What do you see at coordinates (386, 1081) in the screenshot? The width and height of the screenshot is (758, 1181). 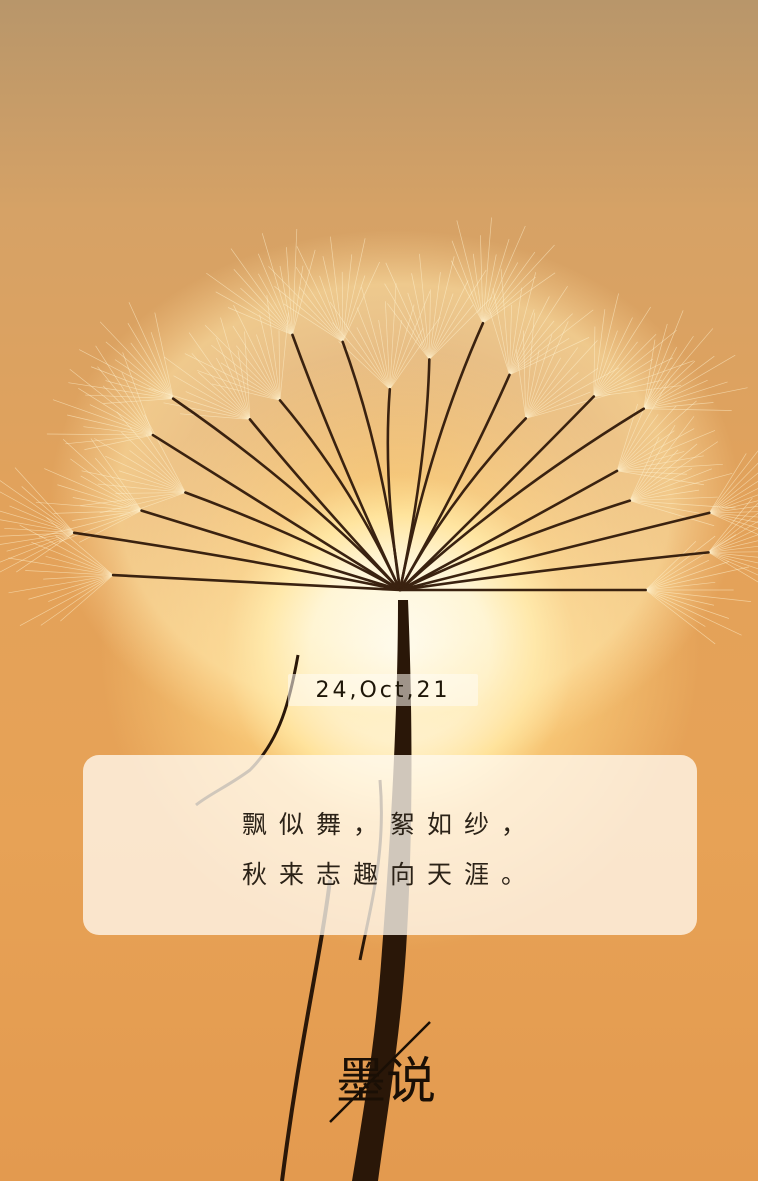 I see `signature-text: 墨说` at bounding box center [386, 1081].